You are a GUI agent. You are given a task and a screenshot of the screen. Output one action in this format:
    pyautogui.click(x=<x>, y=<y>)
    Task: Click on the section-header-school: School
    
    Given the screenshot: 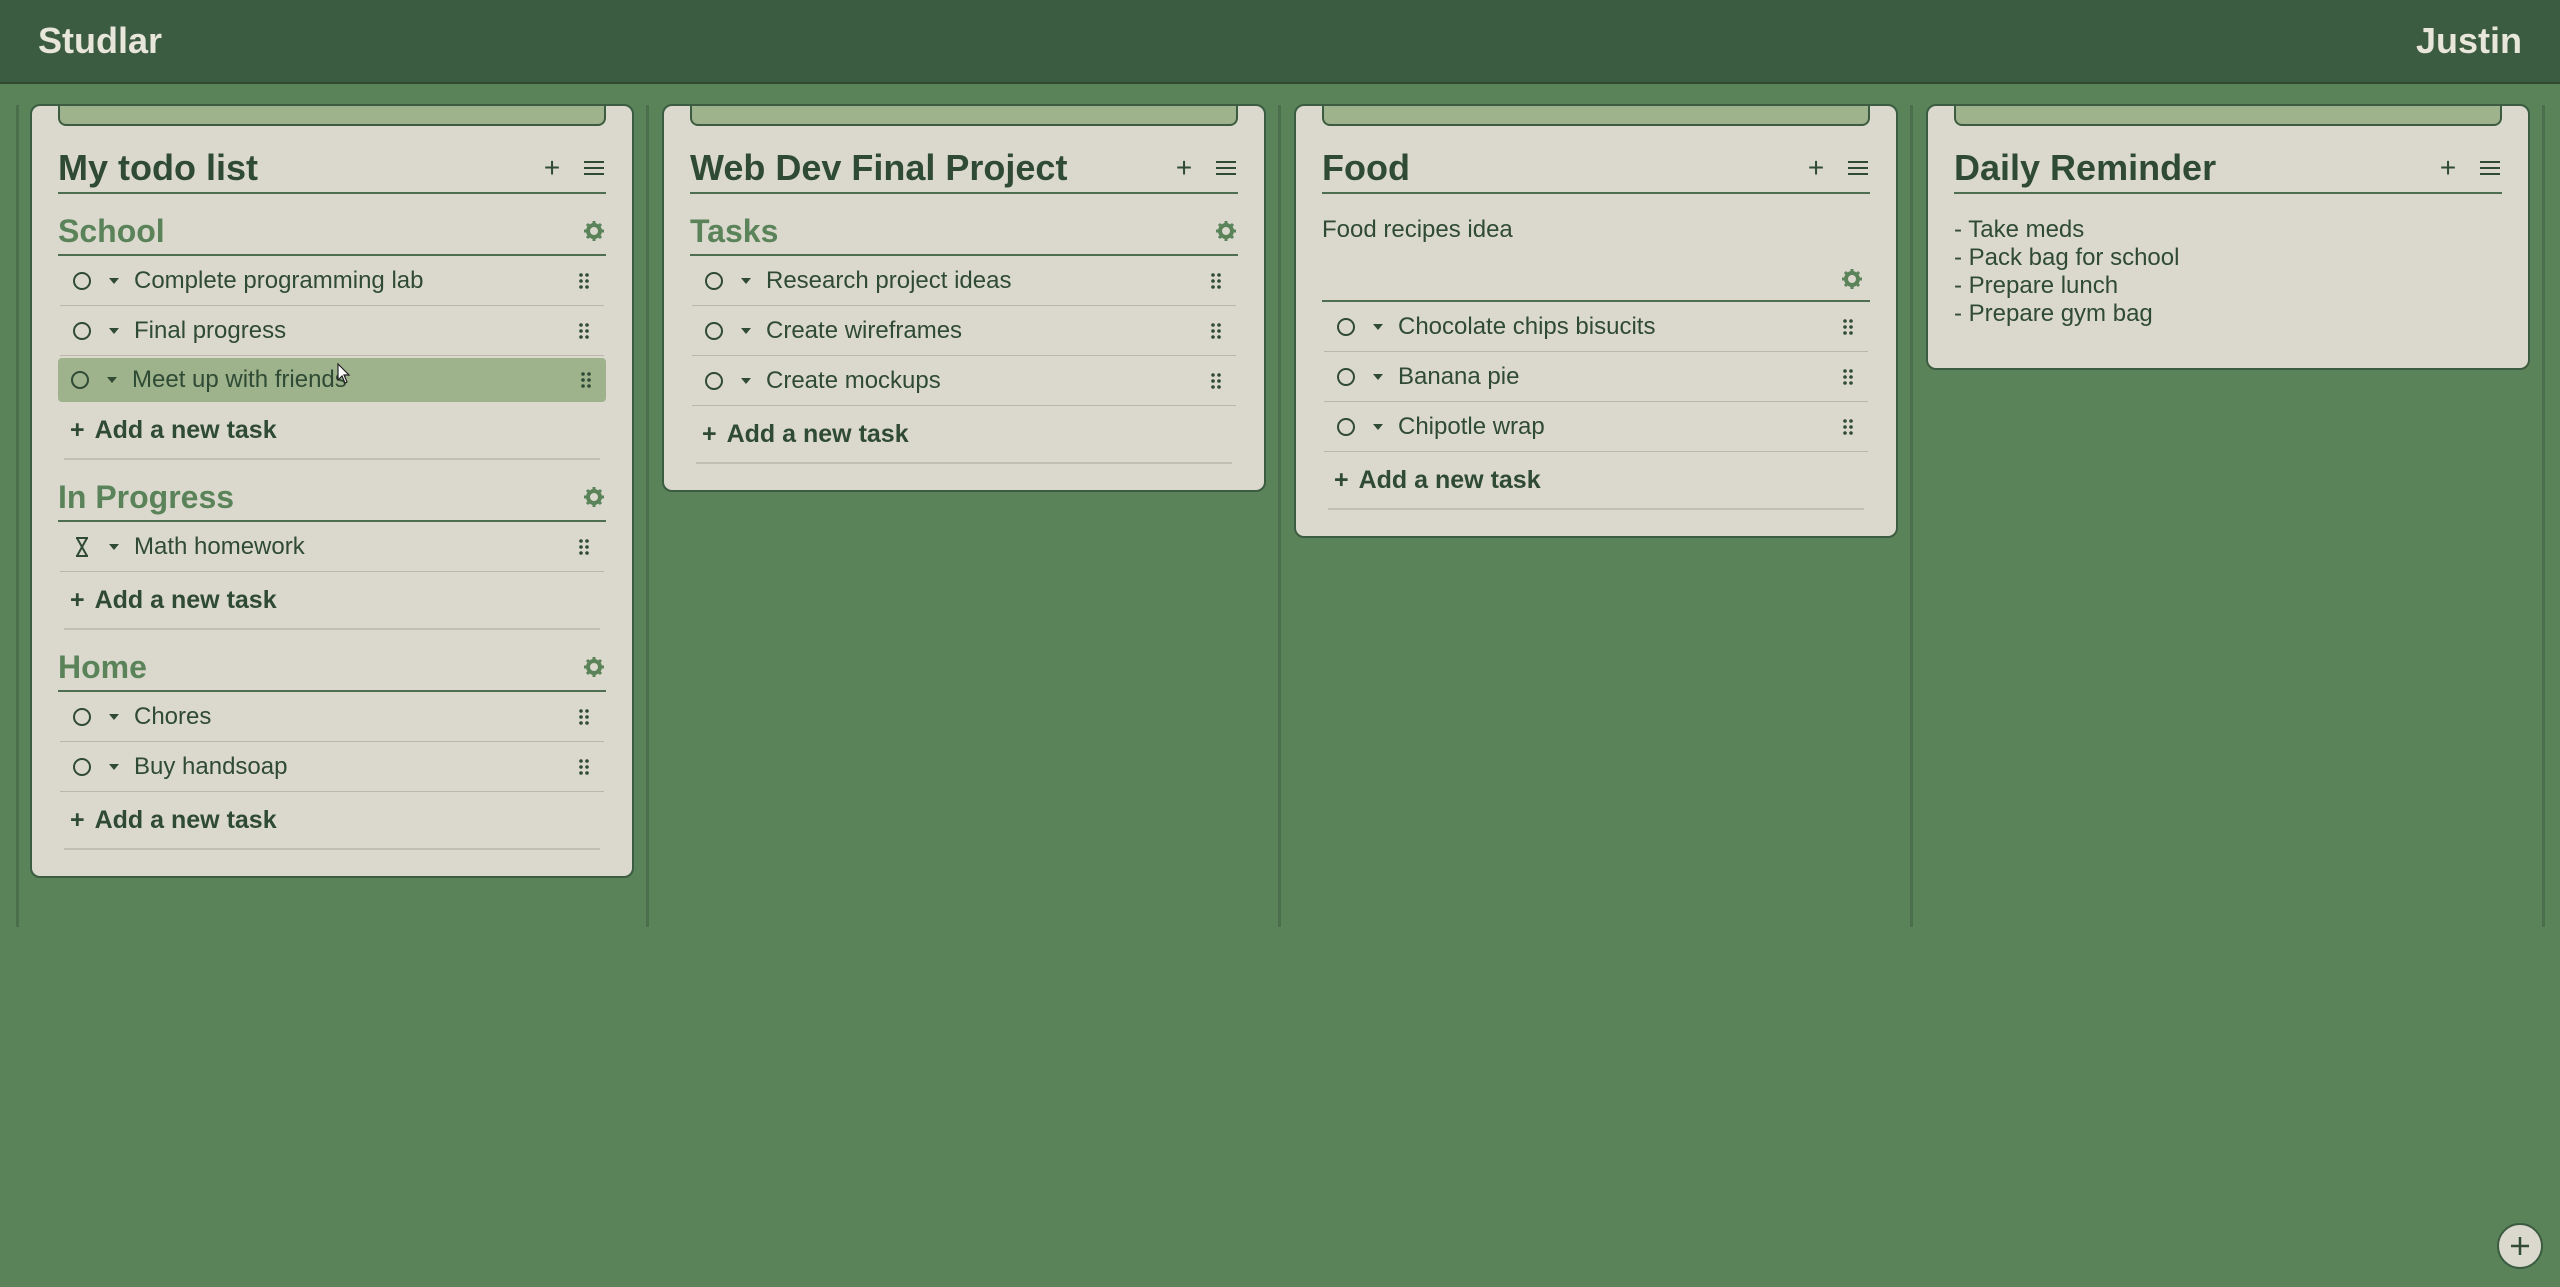 What is the action you would take?
    pyautogui.click(x=332, y=225)
    